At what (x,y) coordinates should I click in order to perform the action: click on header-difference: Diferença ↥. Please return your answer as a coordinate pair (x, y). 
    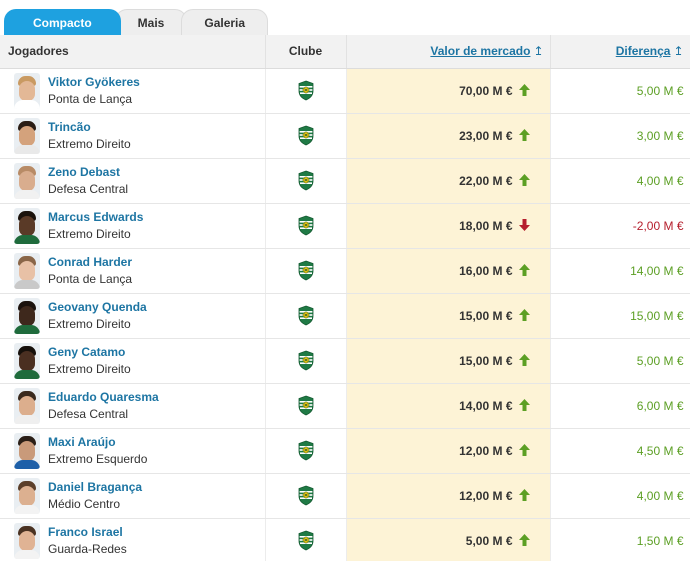
    Looking at the image, I should click on (620, 52).